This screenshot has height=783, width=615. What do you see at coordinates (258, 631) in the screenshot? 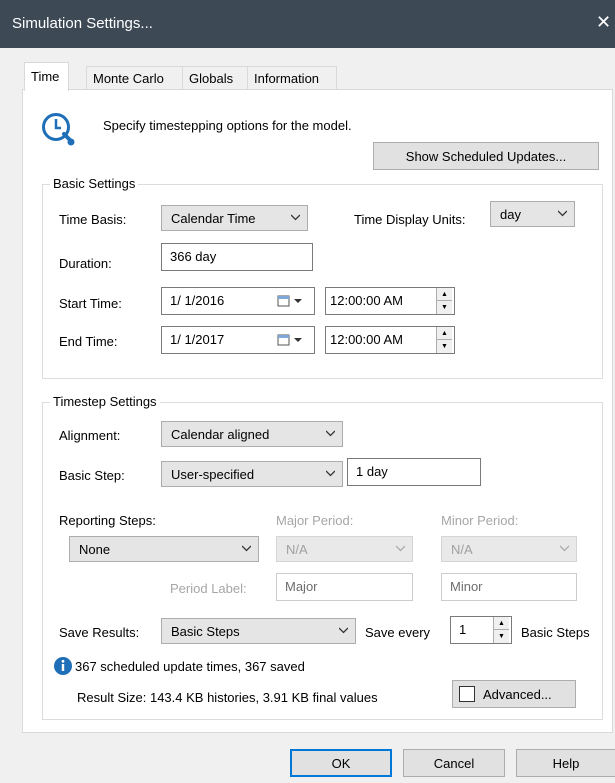
I see `save-results-dropdown: Basic Steps` at bounding box center [258, 631].